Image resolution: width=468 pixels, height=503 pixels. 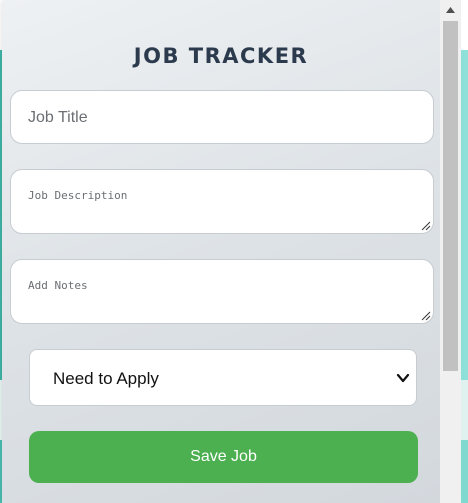 I want to click on notes-textarea: Add Notes, so click(x=222, y=291).